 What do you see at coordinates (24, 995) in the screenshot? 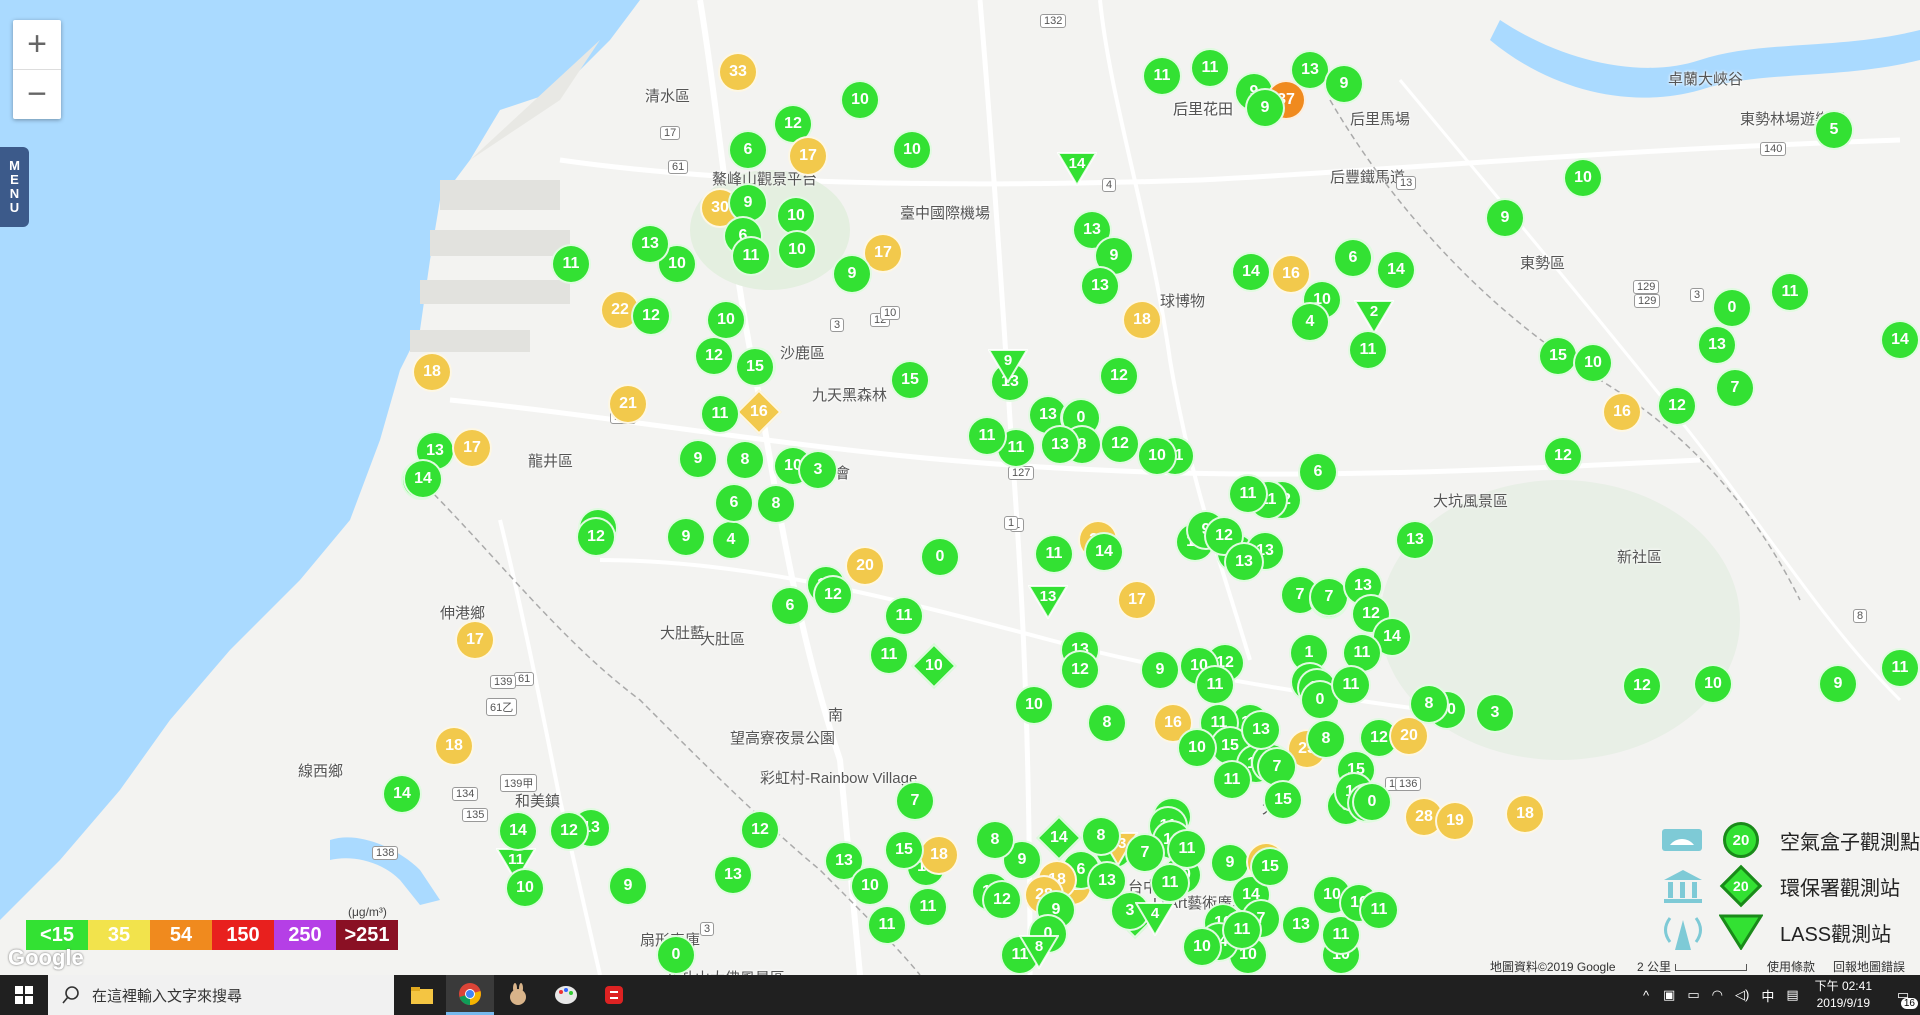
I see `start-button` at bounding box center [24, 995].